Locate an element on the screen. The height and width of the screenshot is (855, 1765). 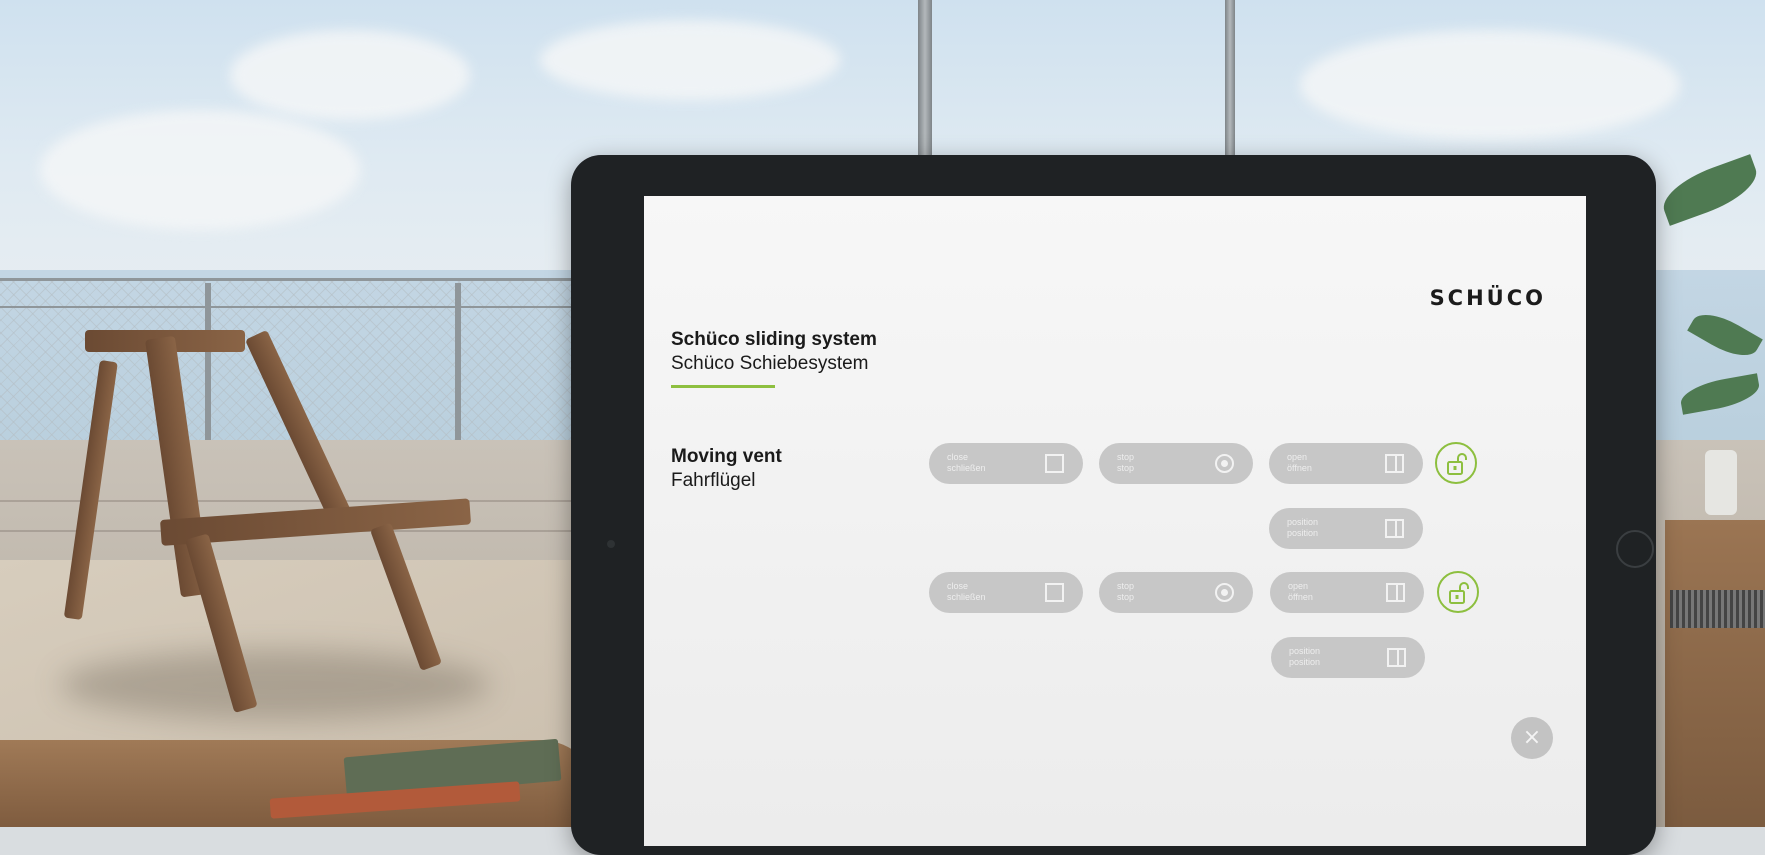
close-icon: × is located at coordinates (1532, 737).